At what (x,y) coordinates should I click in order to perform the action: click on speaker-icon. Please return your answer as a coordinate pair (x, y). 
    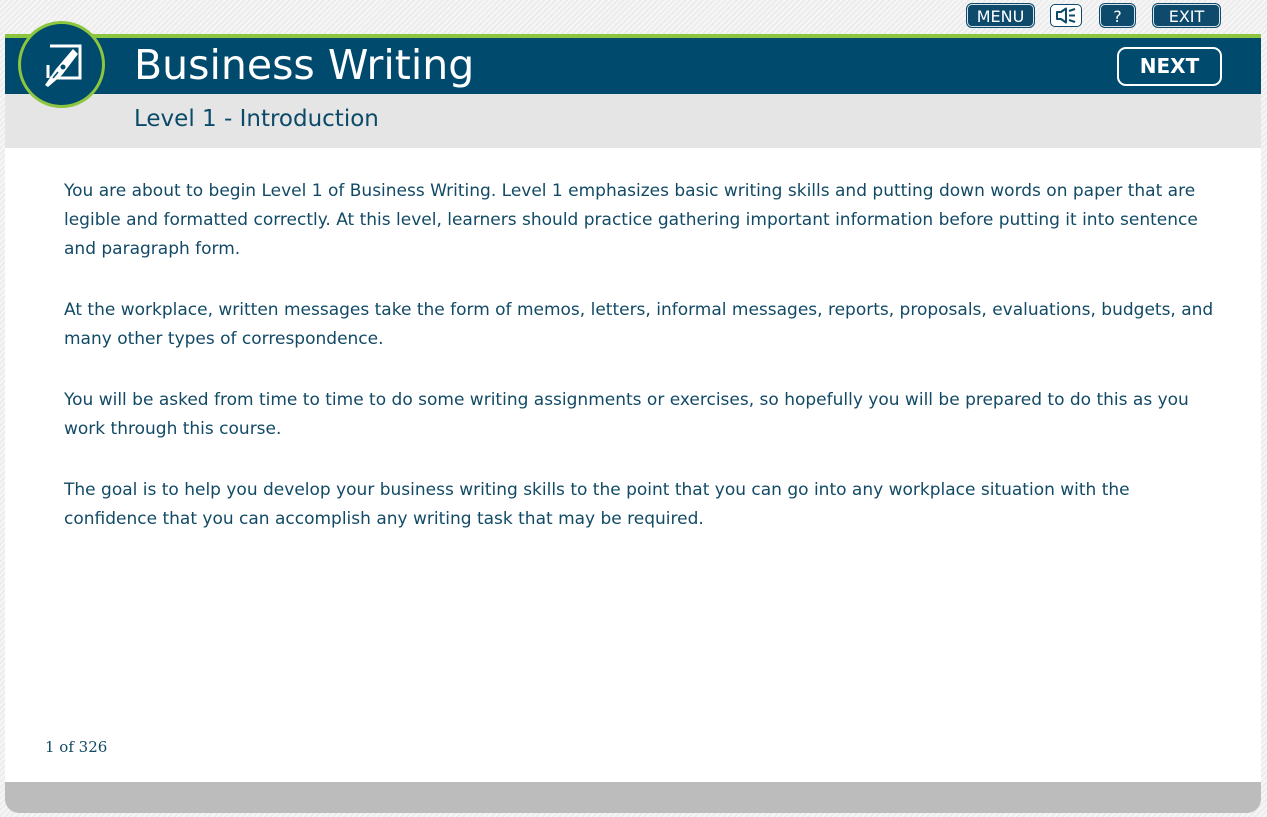
    Looking at the image, I should click on (1066, 15).